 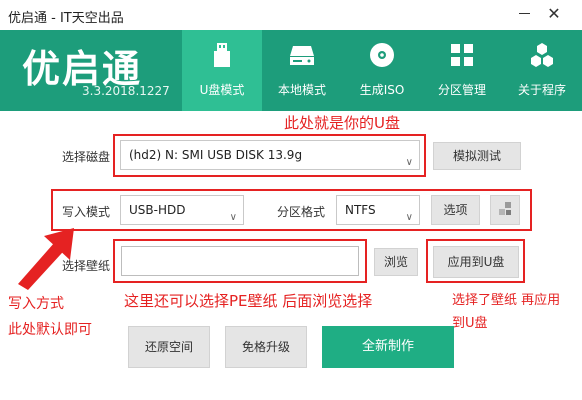 I want to click on tab-label: 关于程序, so click(x=541, y=90).